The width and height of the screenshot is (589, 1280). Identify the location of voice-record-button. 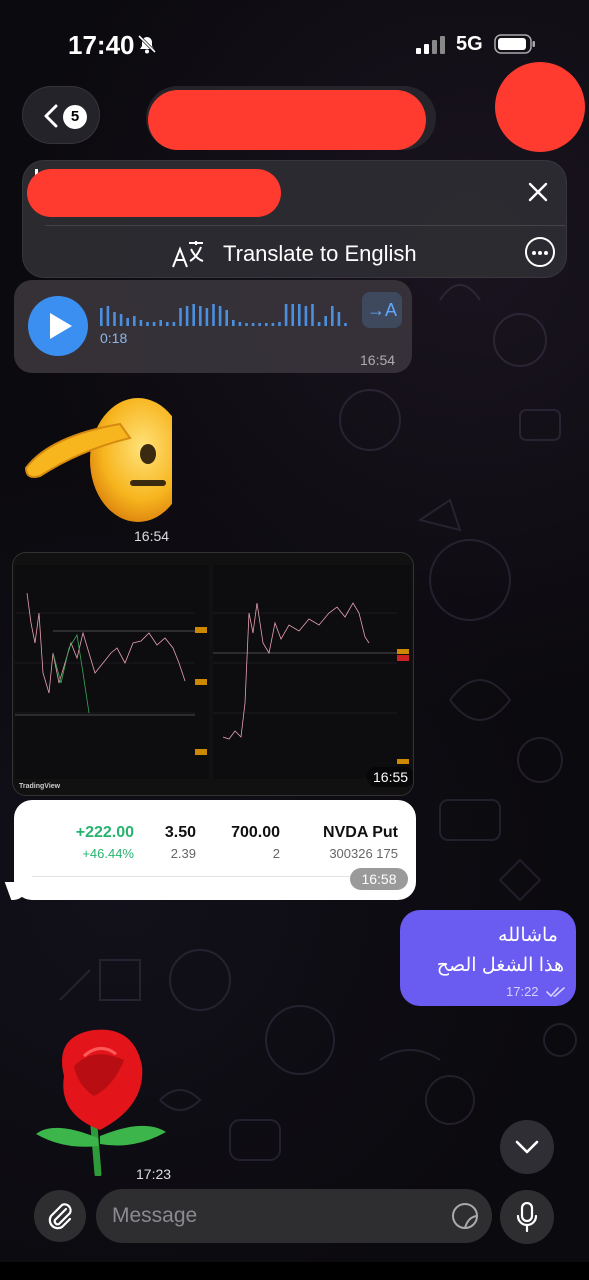
(527, 1217).